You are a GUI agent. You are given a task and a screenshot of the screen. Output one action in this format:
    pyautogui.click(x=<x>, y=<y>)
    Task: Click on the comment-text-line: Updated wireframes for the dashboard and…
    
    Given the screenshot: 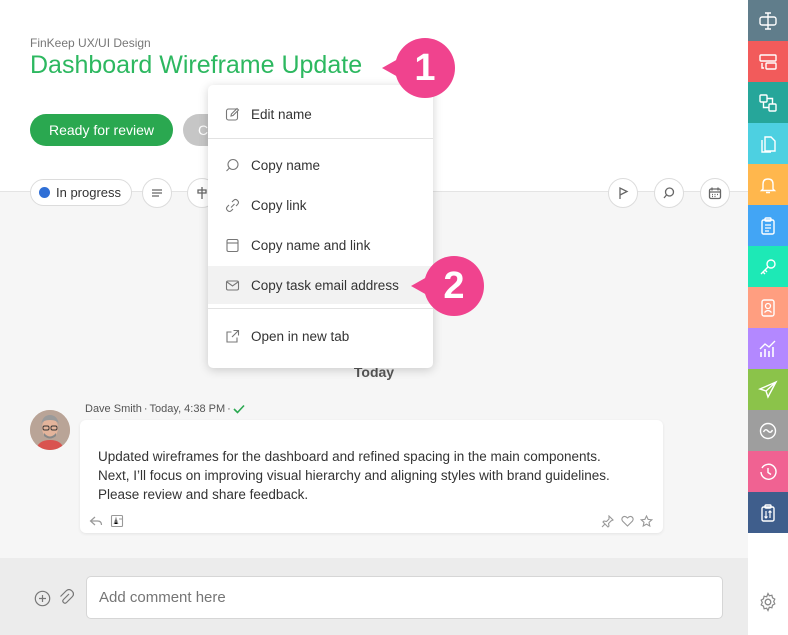 What is the action you would take?
    pyautogui.click(x=349, y=456)
    